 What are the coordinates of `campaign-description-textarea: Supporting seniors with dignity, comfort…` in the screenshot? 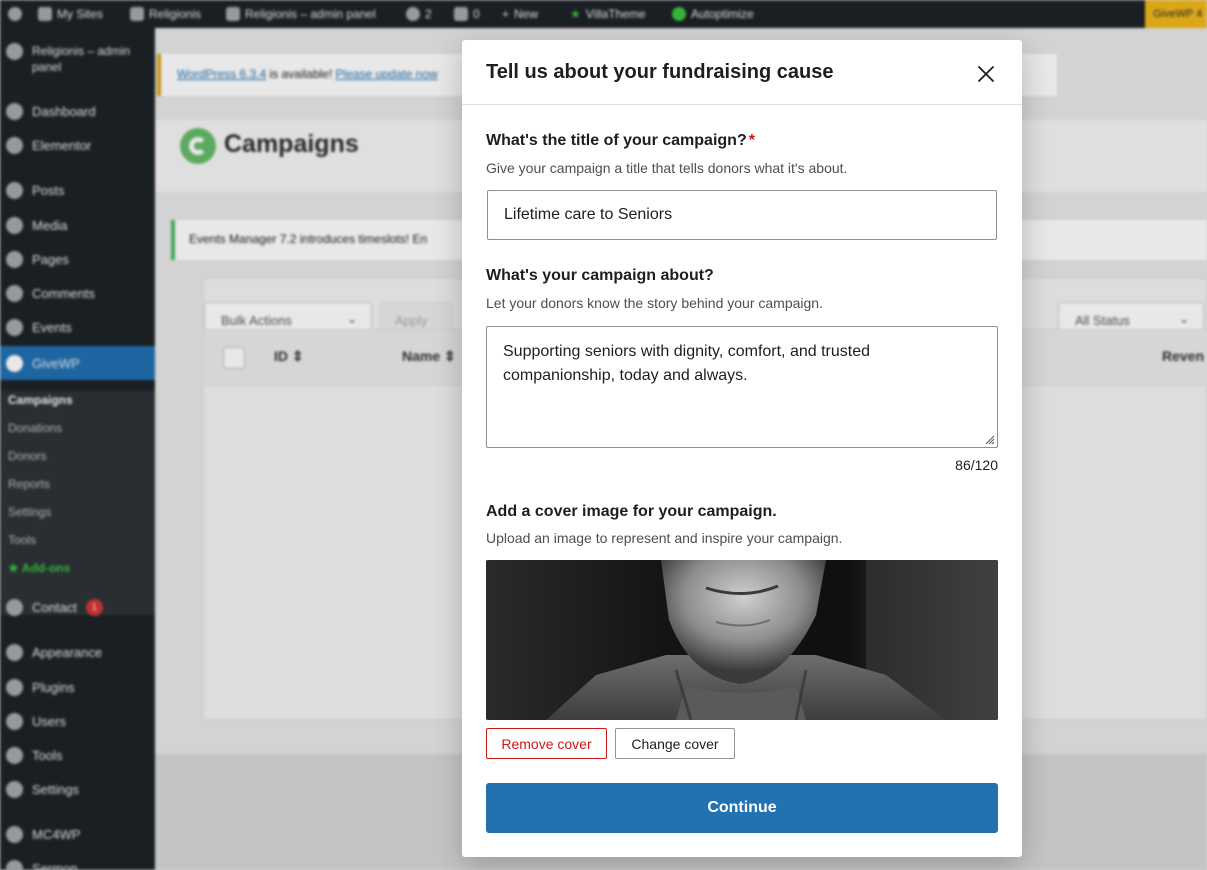 It's located at (742, 387).